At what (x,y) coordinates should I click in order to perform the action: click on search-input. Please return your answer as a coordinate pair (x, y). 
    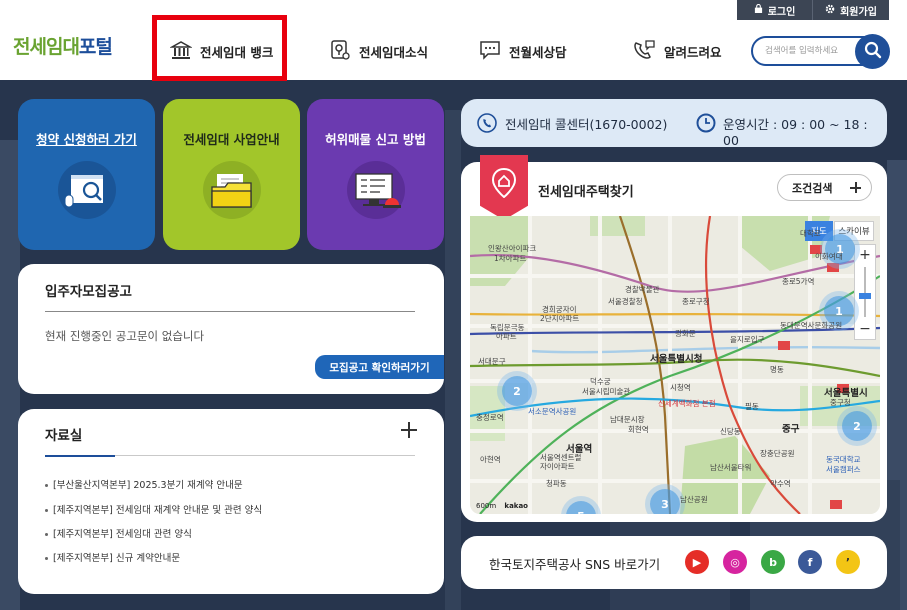
    Looking at the image, I should click on (813, 51).